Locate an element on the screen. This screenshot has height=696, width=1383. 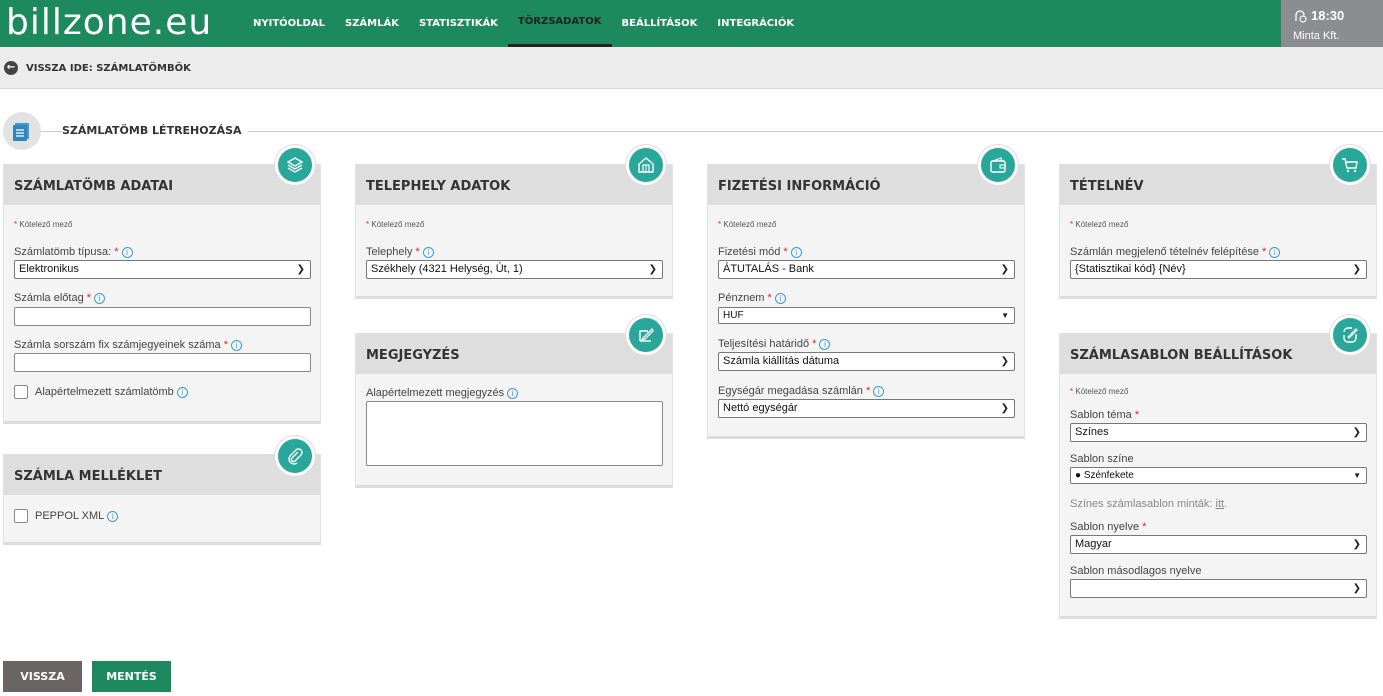
peppol-label: PEPPOL XML i is located at coordinates (77, 516).